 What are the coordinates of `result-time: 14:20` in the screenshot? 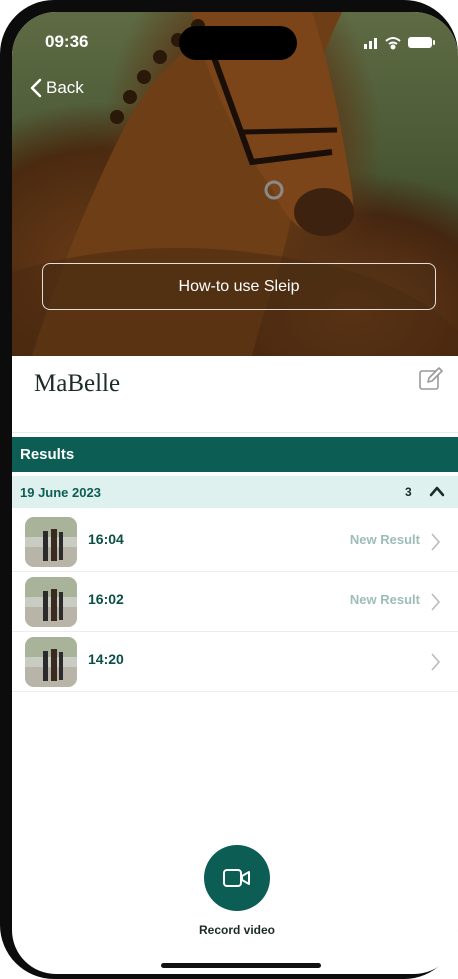 It's located at (106, 659).